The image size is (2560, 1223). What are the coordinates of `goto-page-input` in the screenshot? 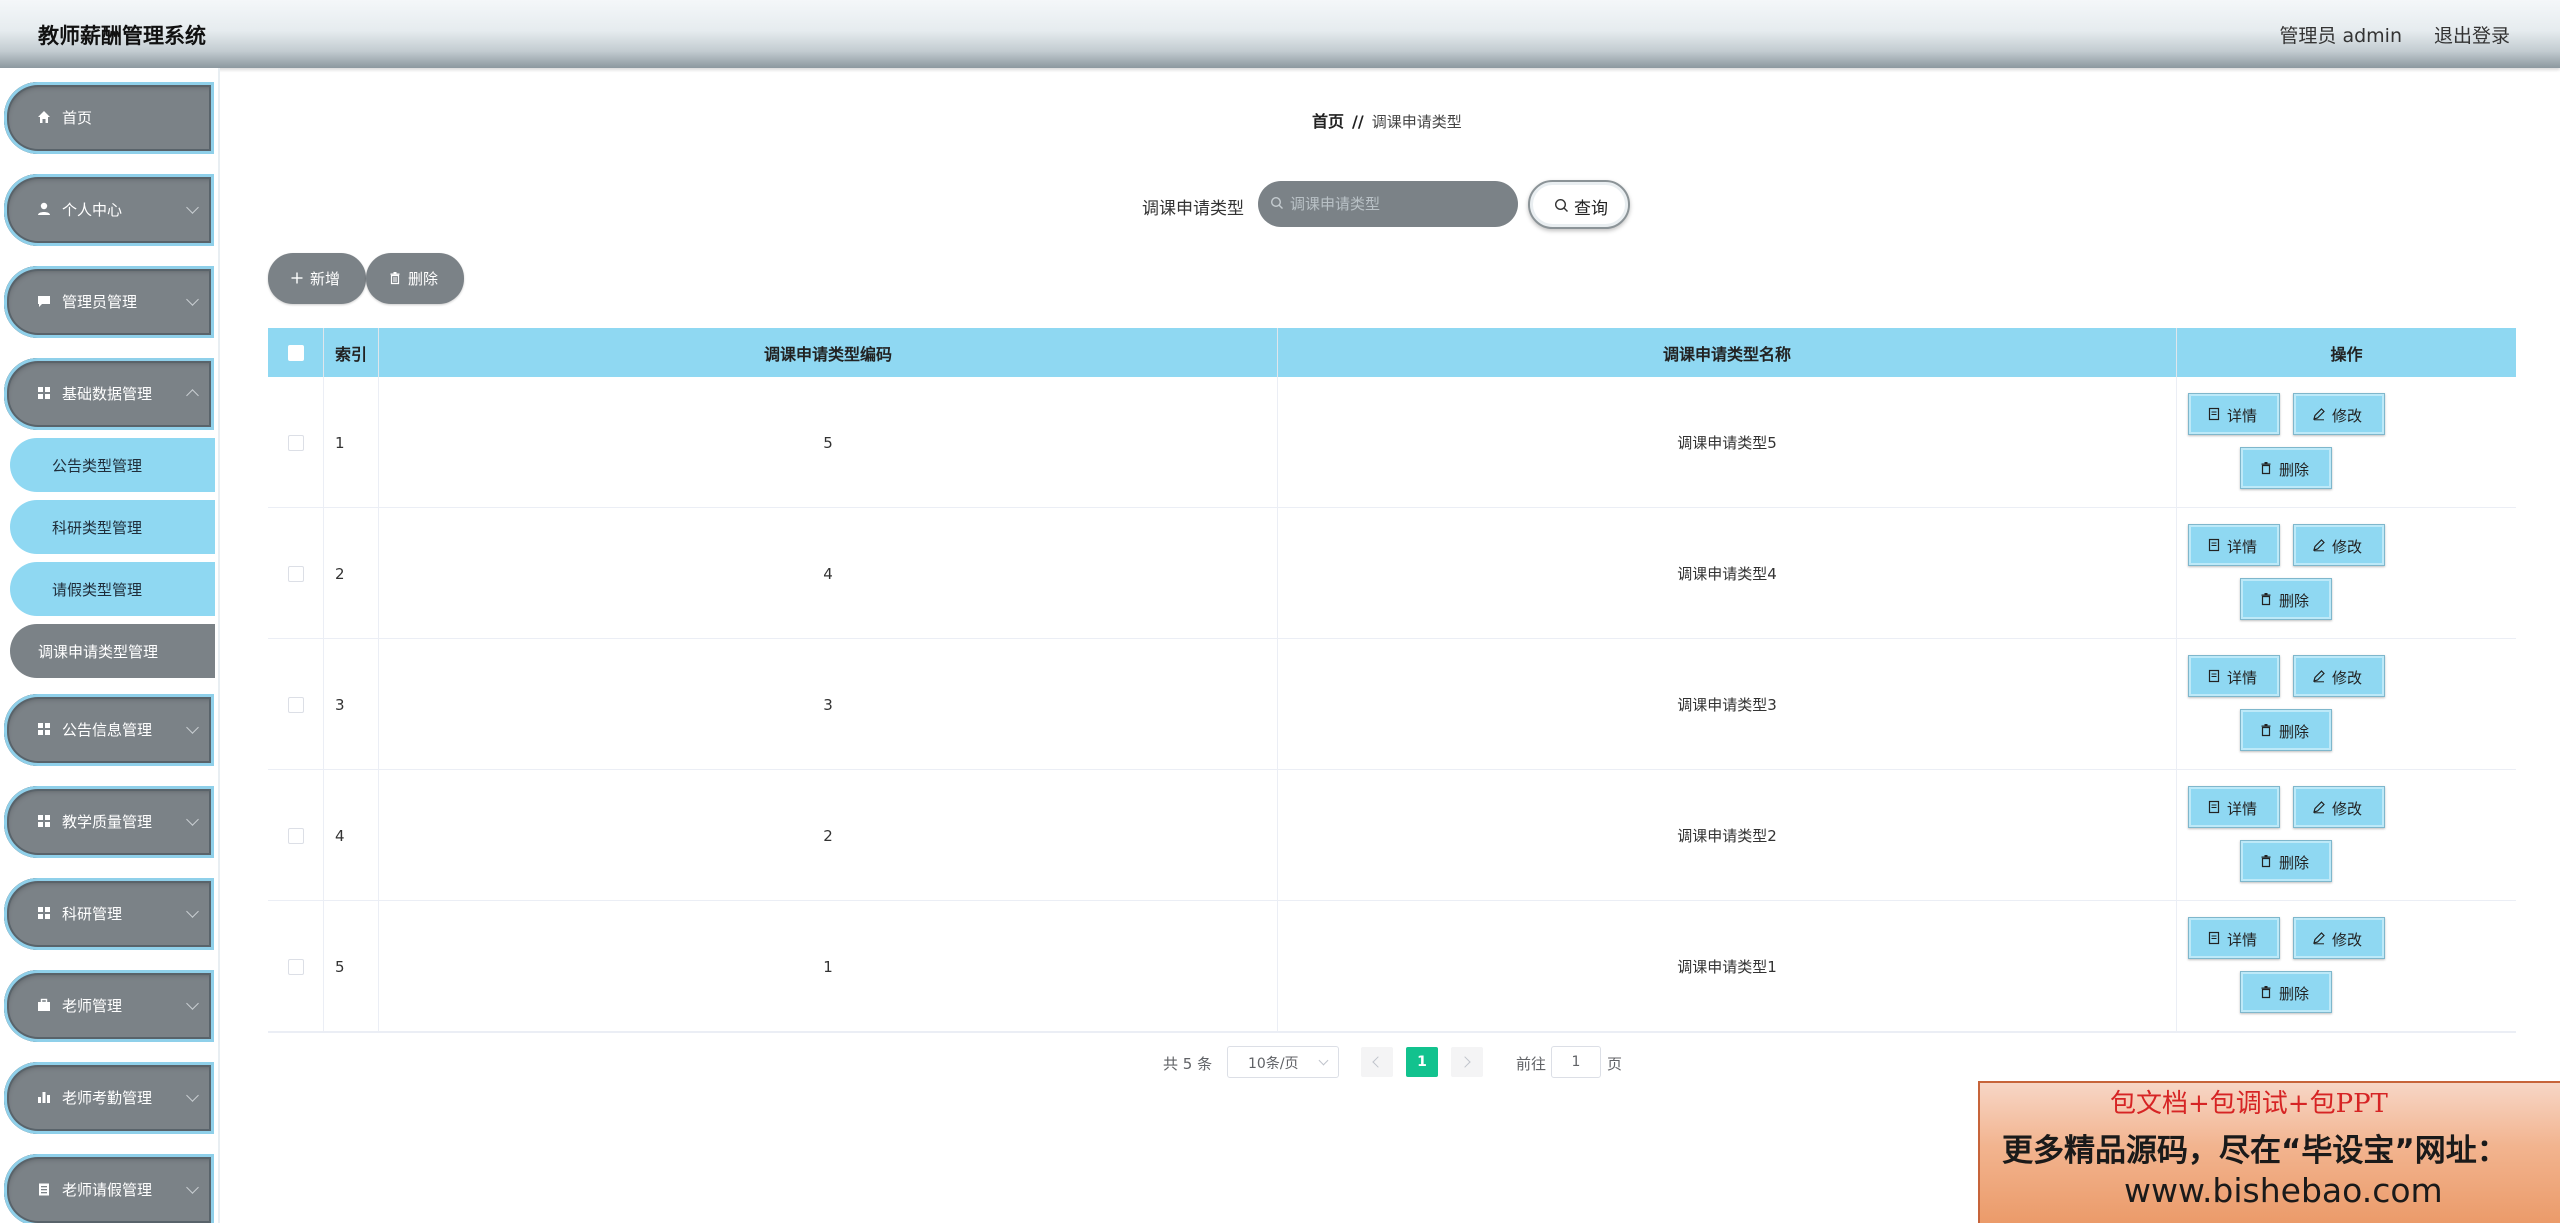 It's located at (1576, 1062).